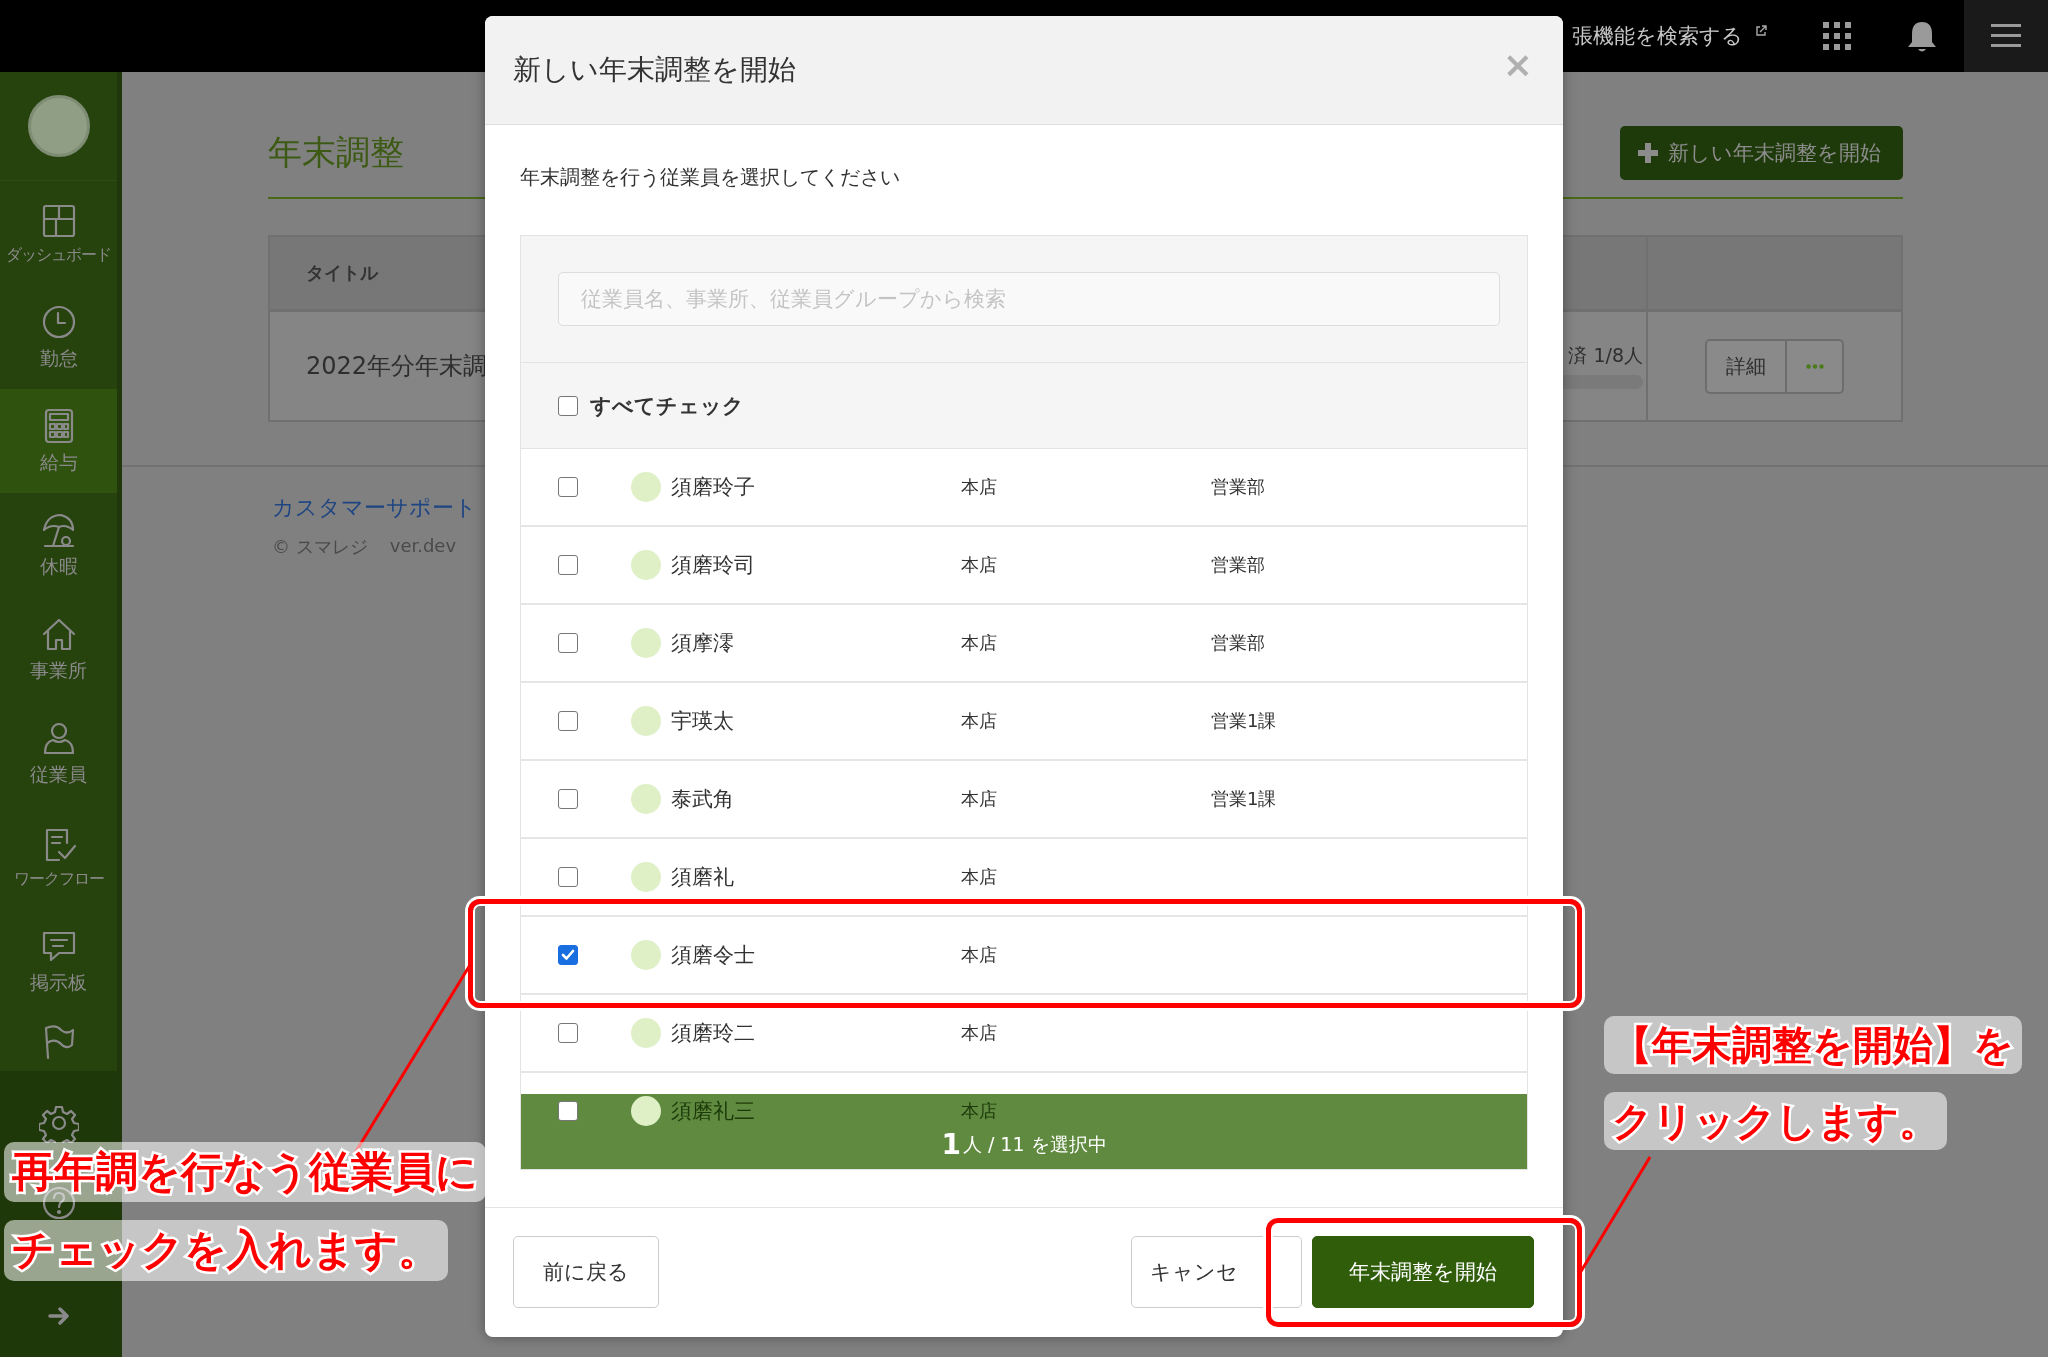 This screenshot has width=2048, height=1357. Describe the element at coordinates (58, 1123) in the screenshot. I see `settings-icon` at that location.